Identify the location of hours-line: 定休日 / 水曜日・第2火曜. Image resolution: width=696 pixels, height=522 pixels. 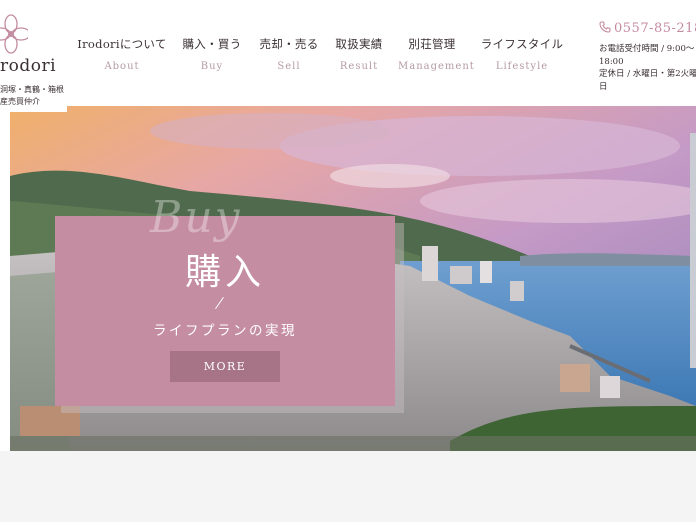
(647, 74).